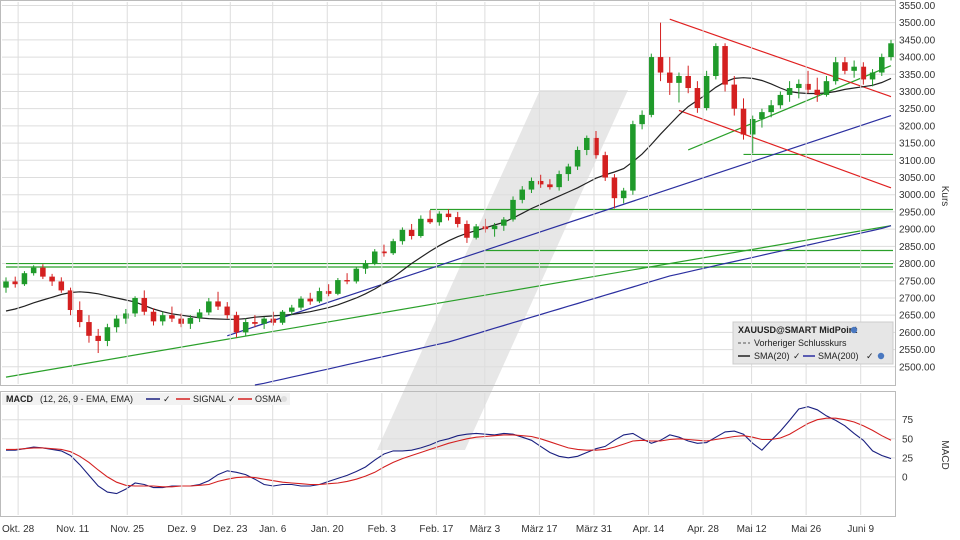  What do you see at coordinates (382, 529) in the screenshot?
I see `x-tick-label: Feb. 3` at bounding box center [382, 529].